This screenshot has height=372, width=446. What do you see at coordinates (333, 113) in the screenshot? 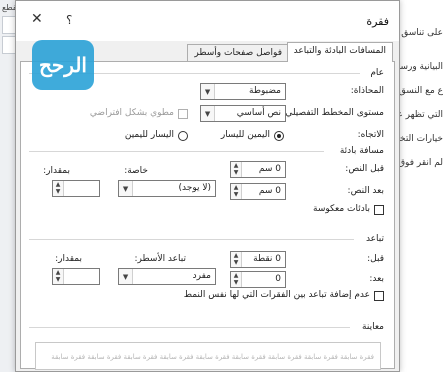
I see `outline-level-label: مستوى المخطط التفصيلي:` at bounding box center [333, 113].